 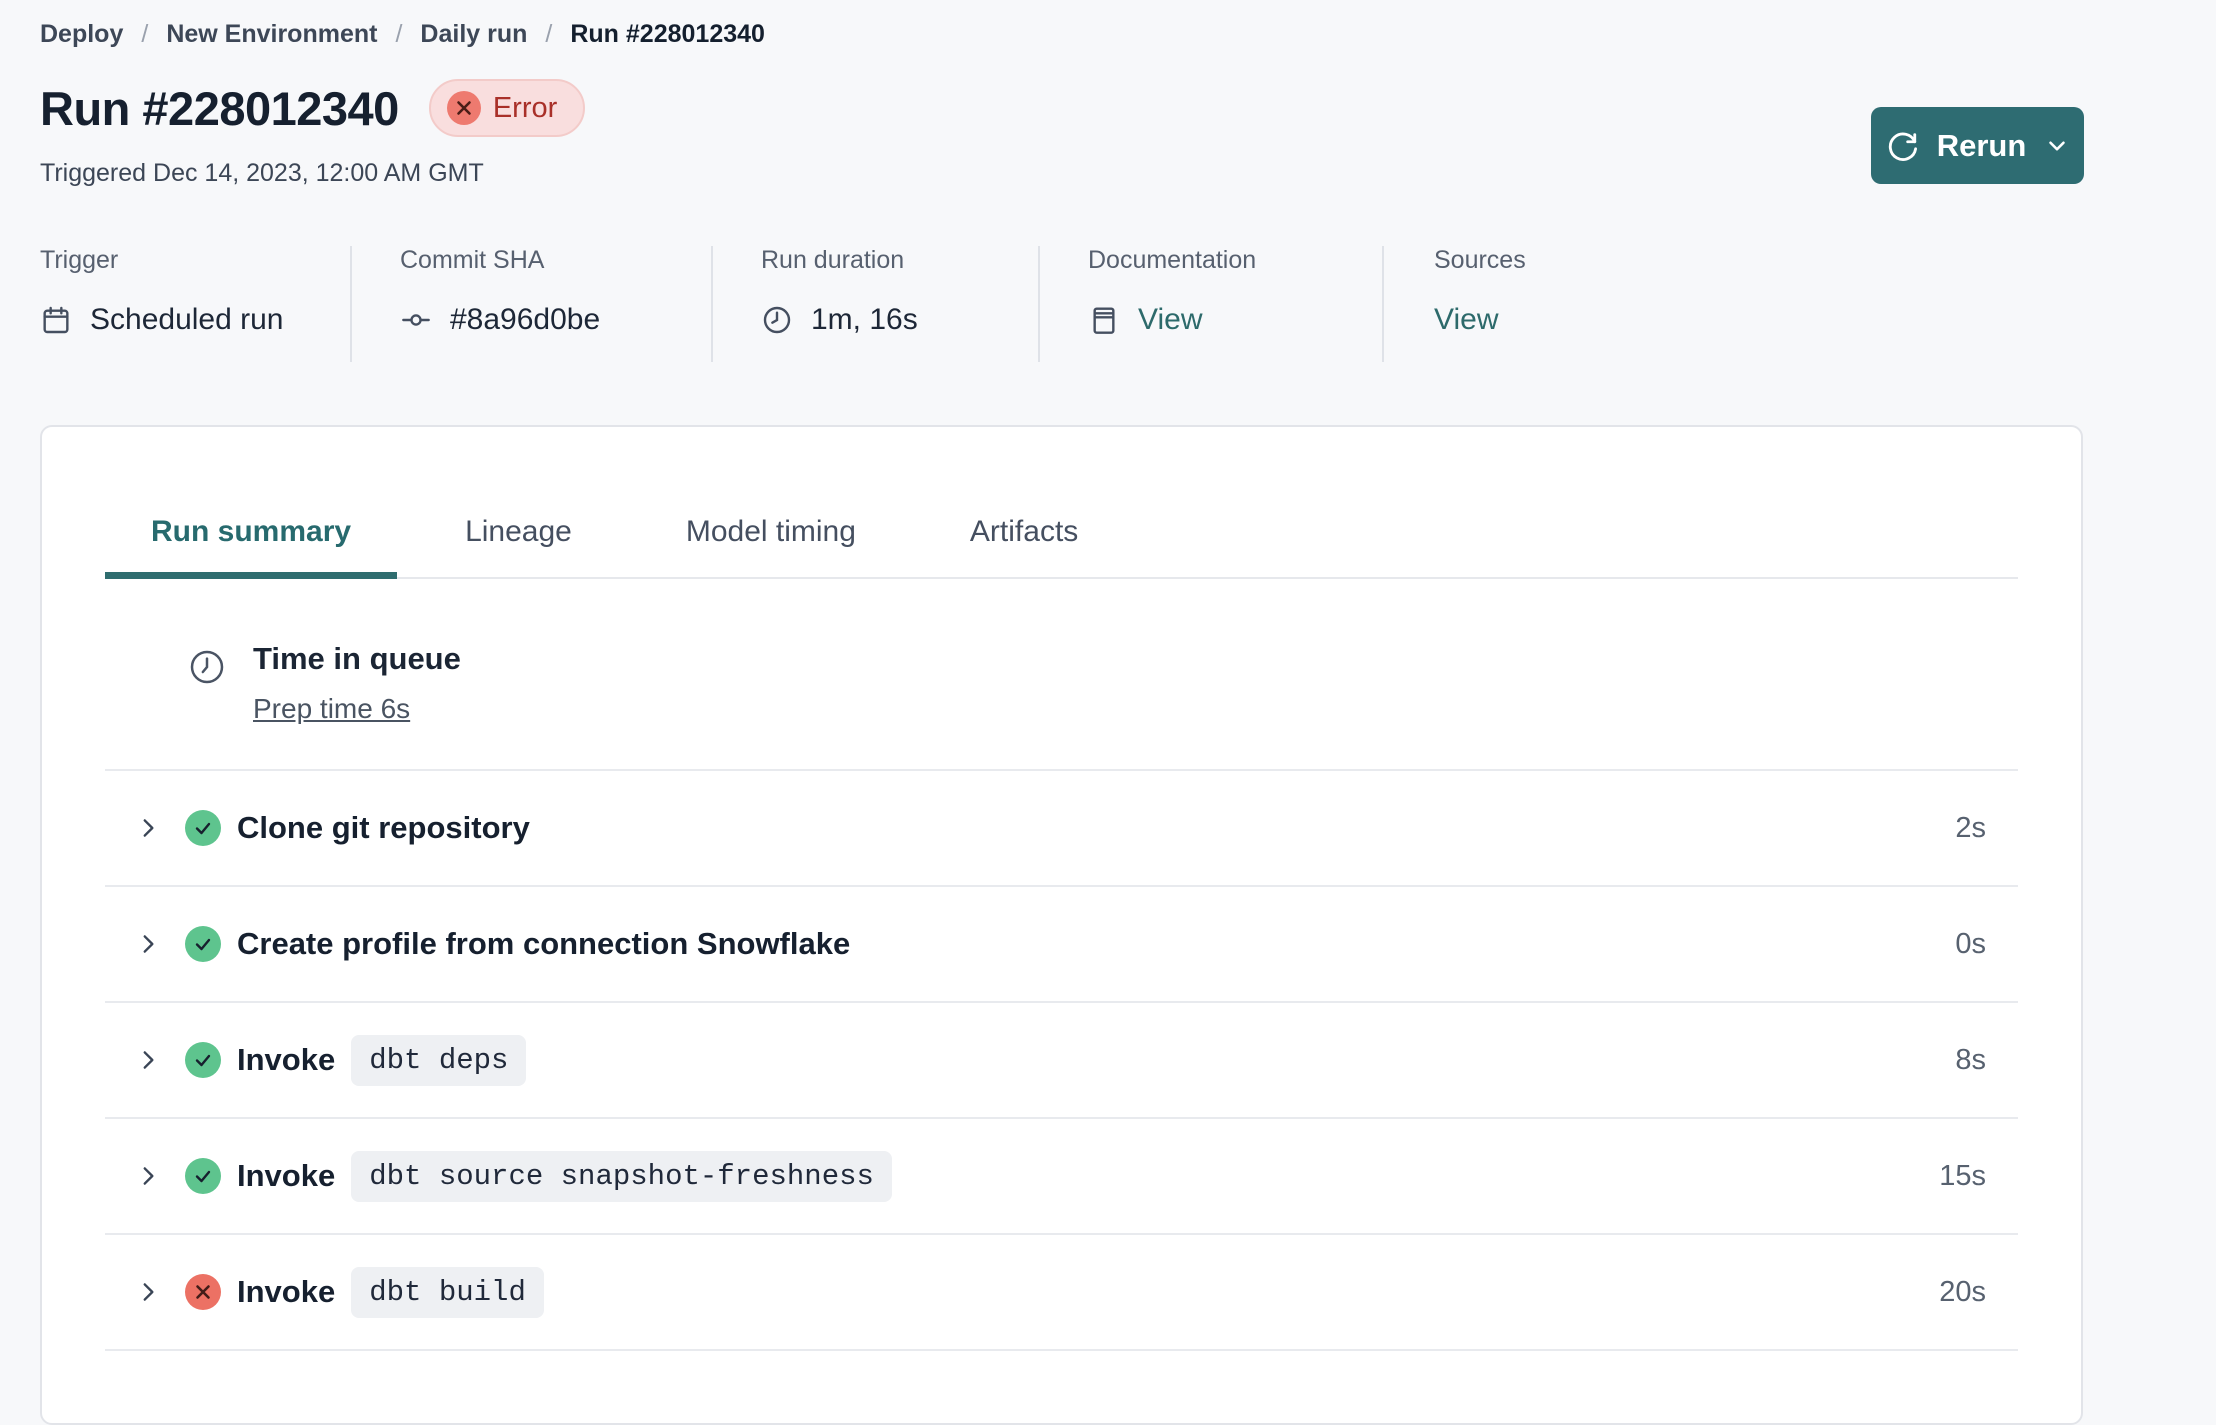 What do you see at coordinates (1970, 1059) in the screenshot?
I see `step-duration: 8s` at bounding box center [1970, 1059].